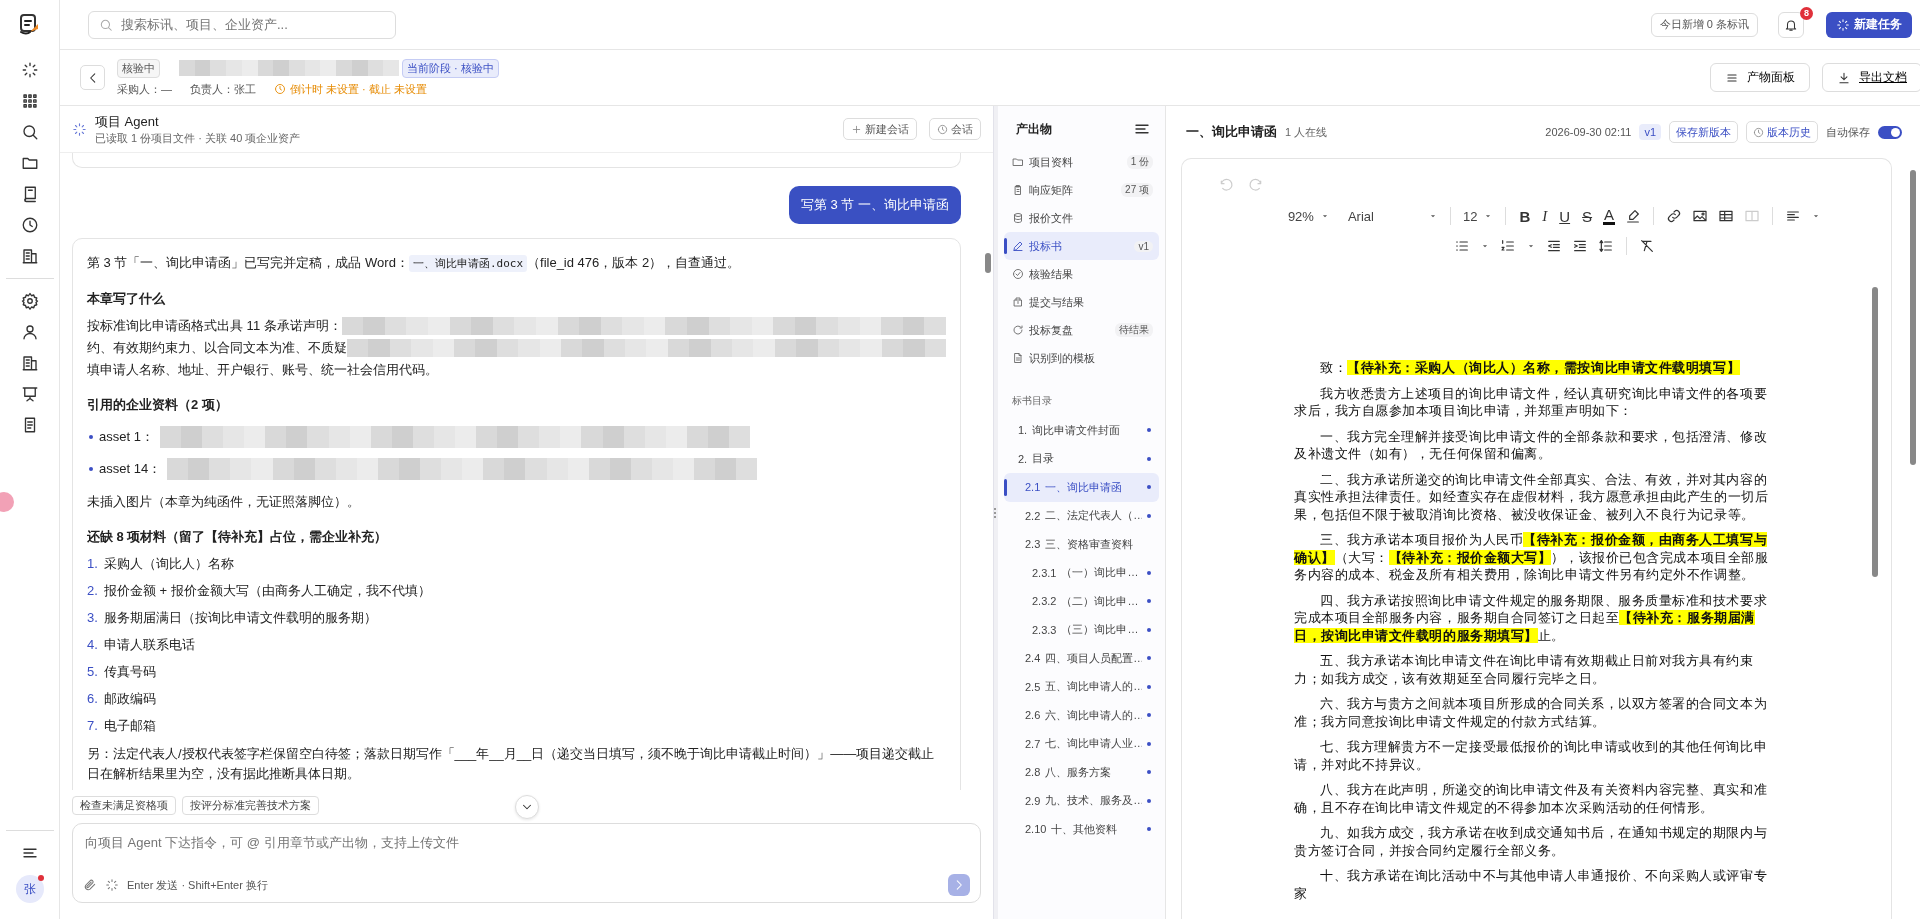 The image size is (1920, 919). I want to click on document-paragraph: 致：【待补充：采购人（询比人）名称，需按询比申请文件载明填写】, so click(1530, 368).